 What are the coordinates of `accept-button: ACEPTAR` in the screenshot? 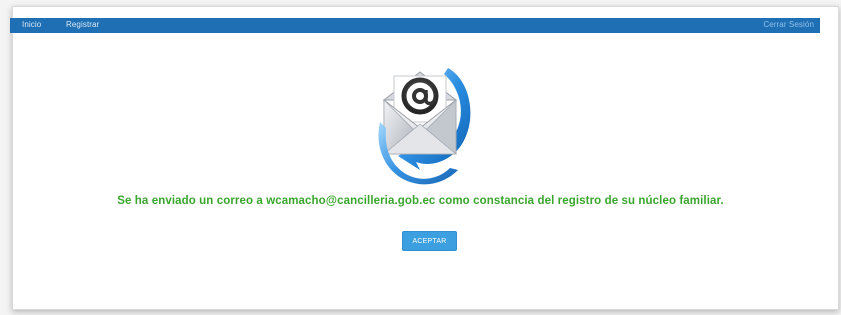 It's located at (429, 241).